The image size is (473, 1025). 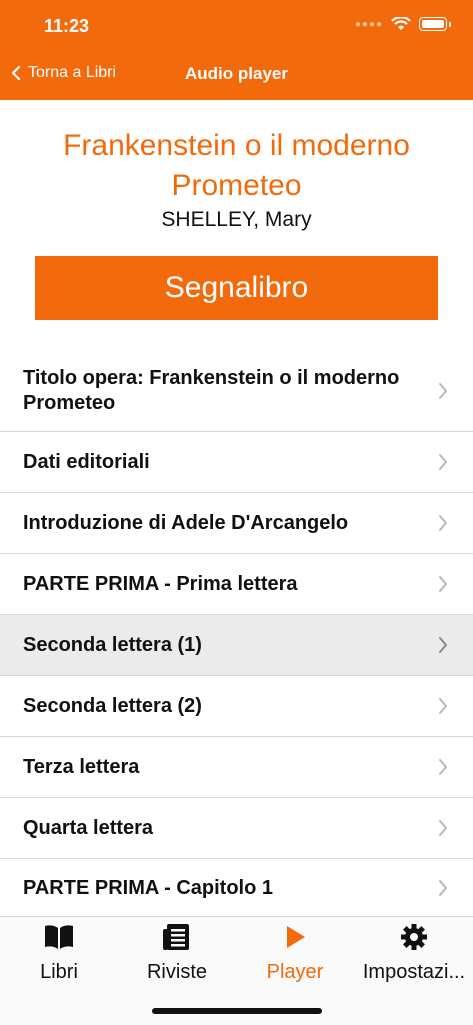 What do you see at coordinates (160, 583) in the screenshot?
I see `chapter-label: PARTE PRIMA - Prima lettera` at bounding box center [160, 583].